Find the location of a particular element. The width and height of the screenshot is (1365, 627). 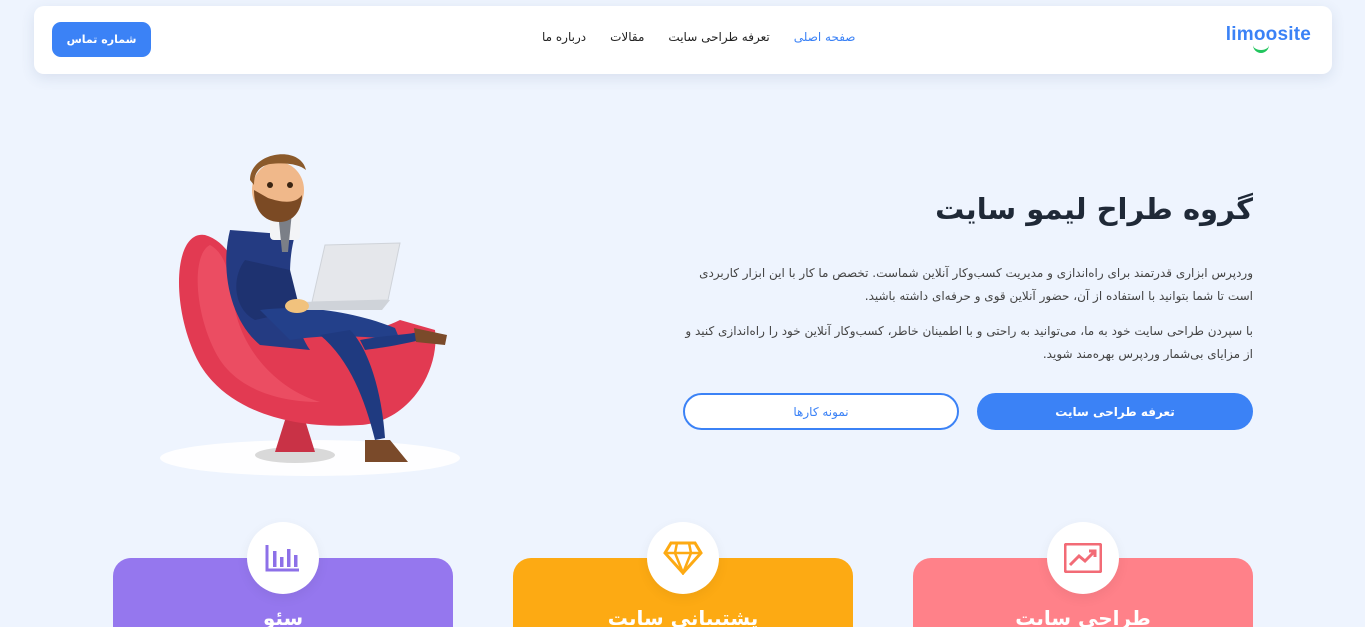

logo: limoosite is located at coordinates (1268, 38).